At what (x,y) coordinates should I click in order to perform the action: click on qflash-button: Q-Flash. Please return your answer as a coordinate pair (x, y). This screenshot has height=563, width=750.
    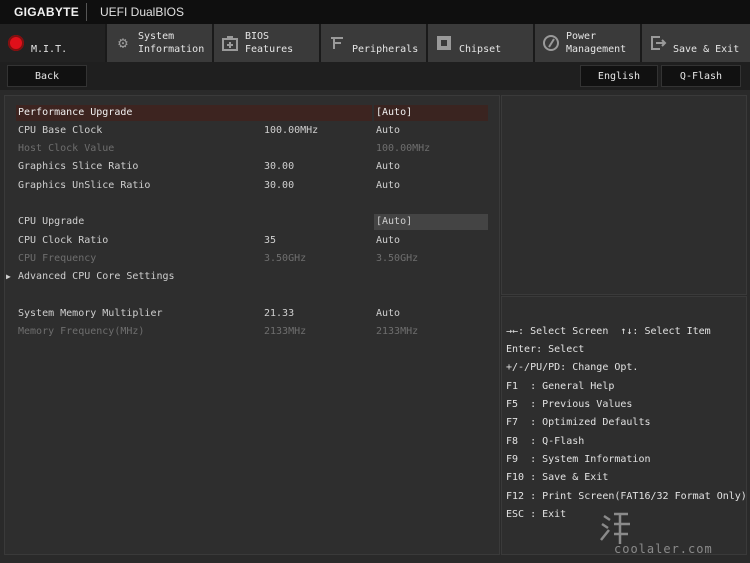
    Looking at the image, I should click on (701, 76).